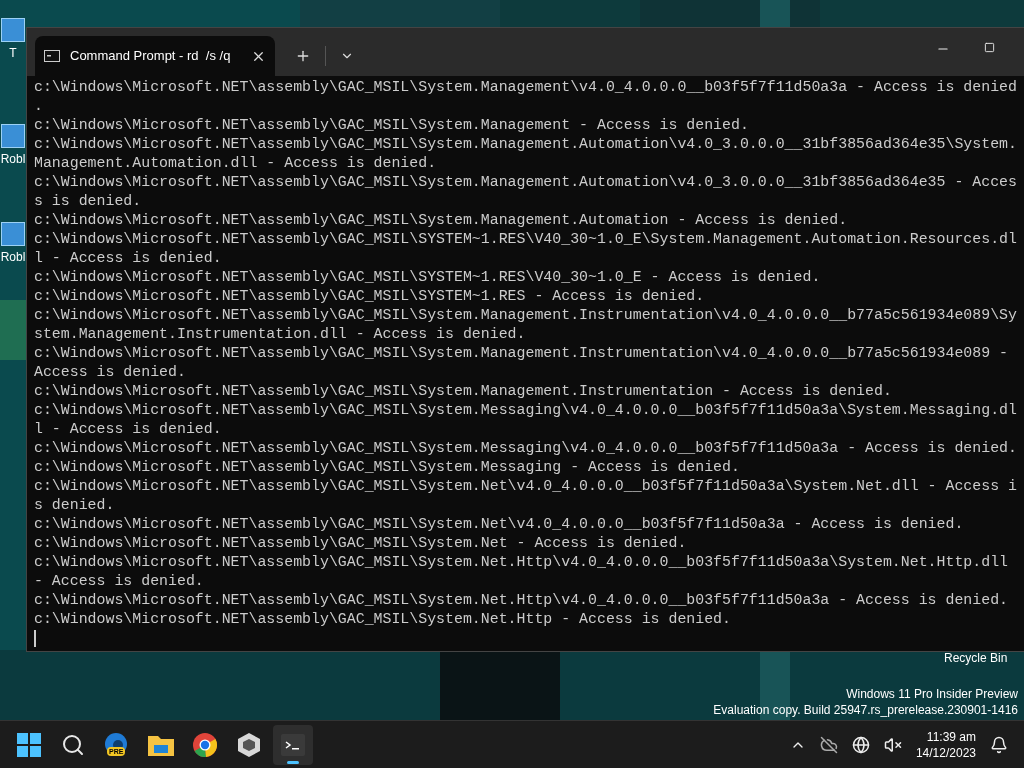 The width and height of the screenshot is (1024, 768). What do you see at coordinates (526, 315) in the screenshot?
I see `console-line: c:\Windows\Microsoft.NET\assembly\GAC_MSIL\System.Management.Instrumentation\v4.0_4.0.0.0__b77a5c561934e089\Sy` at bounding box center [526, 315].